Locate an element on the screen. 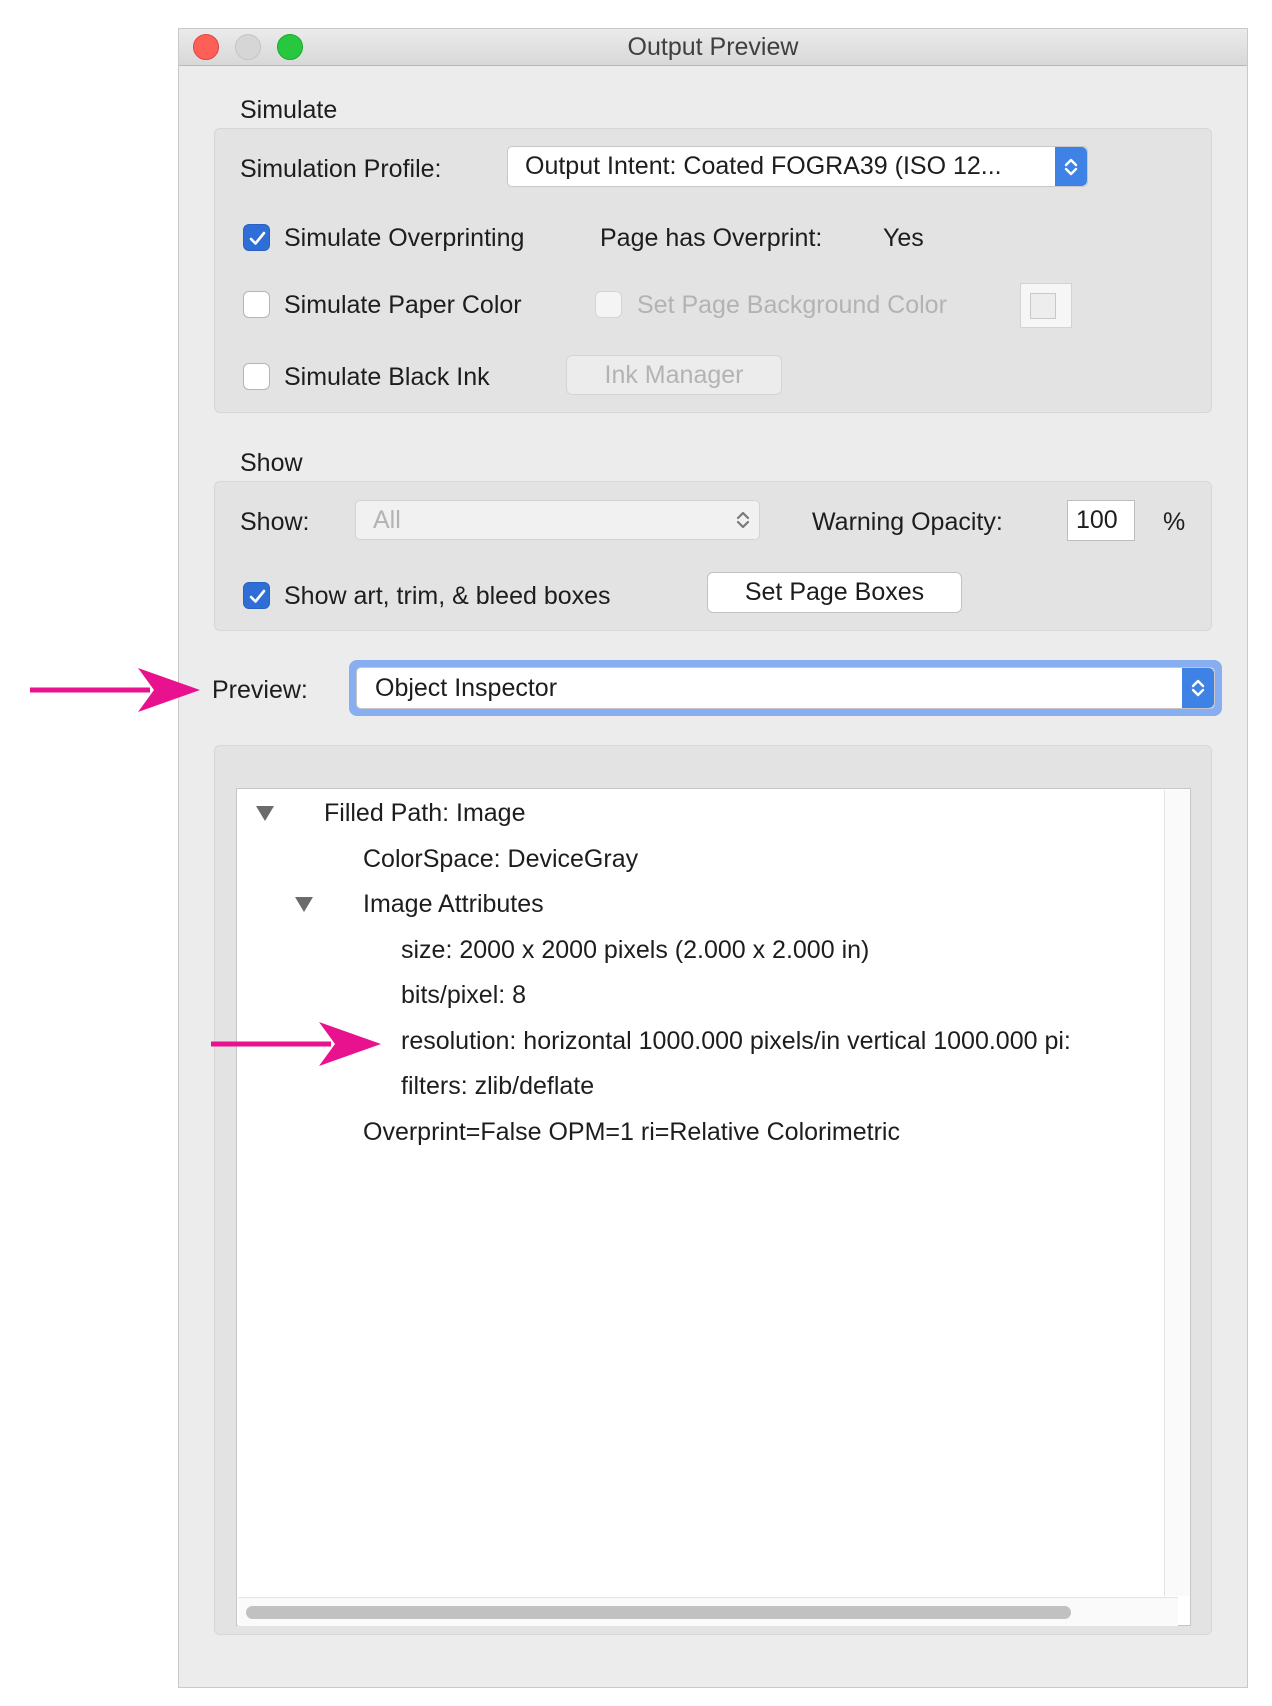 The image size is (1272, 1706). page-has-overprint-label: Page has Overprint: is located at coordinates (711, 238).